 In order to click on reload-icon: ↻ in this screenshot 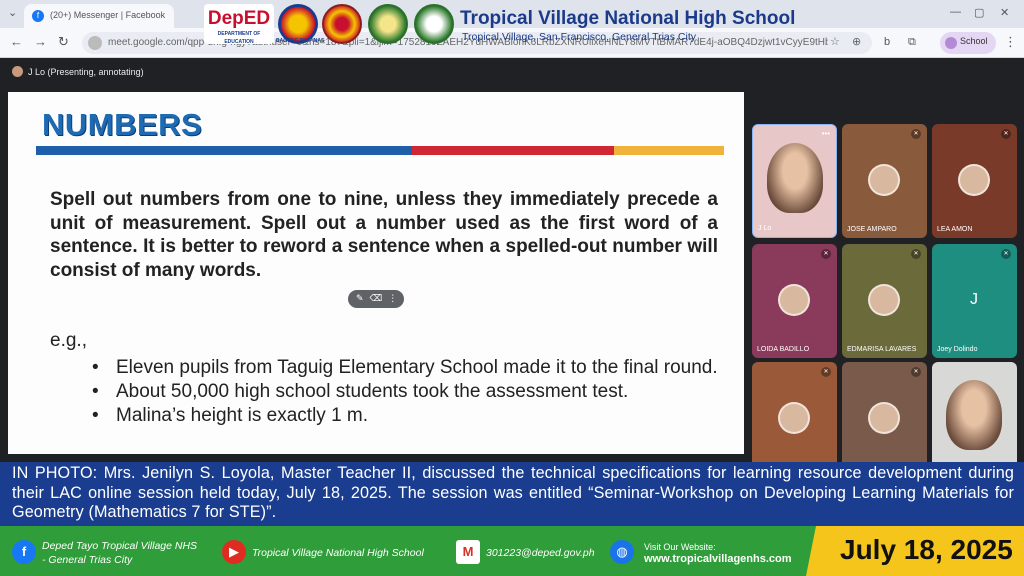, I will do `click(63, 42)`.